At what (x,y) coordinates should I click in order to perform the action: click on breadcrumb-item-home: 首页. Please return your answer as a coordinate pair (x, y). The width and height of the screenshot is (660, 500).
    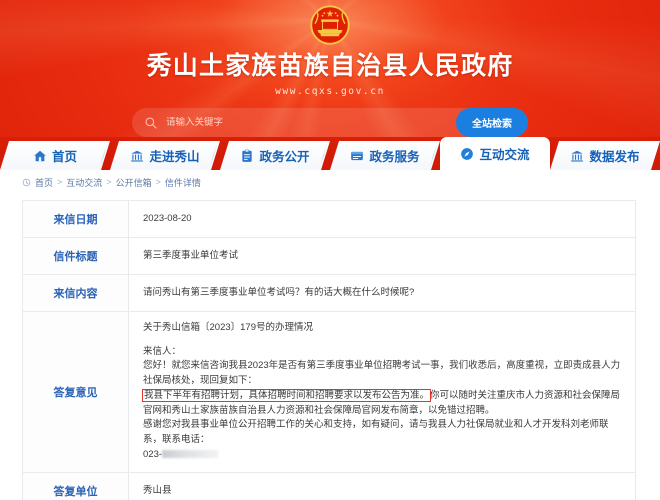
    Looking at the image, I should click on (44, 182).